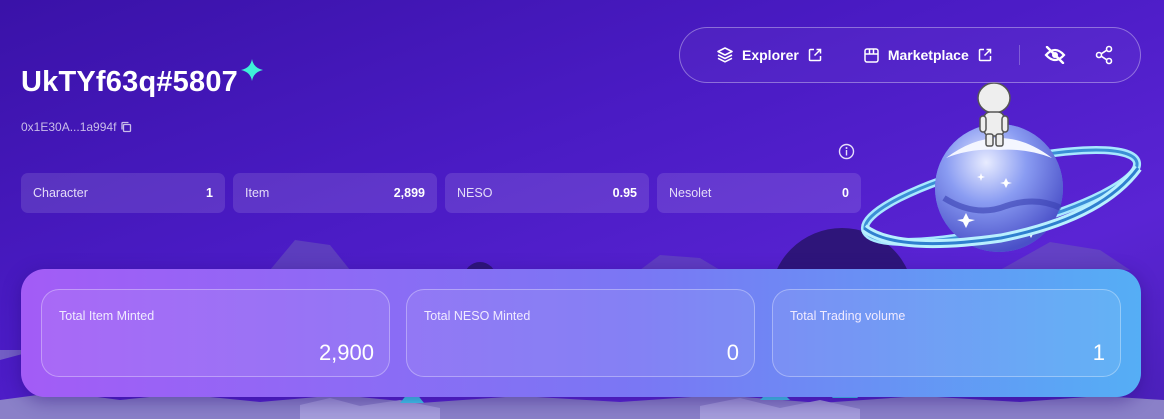 The width and height of the screenshot is (1164, 419). I want to click on total-value: 1, so click(1098, 352).